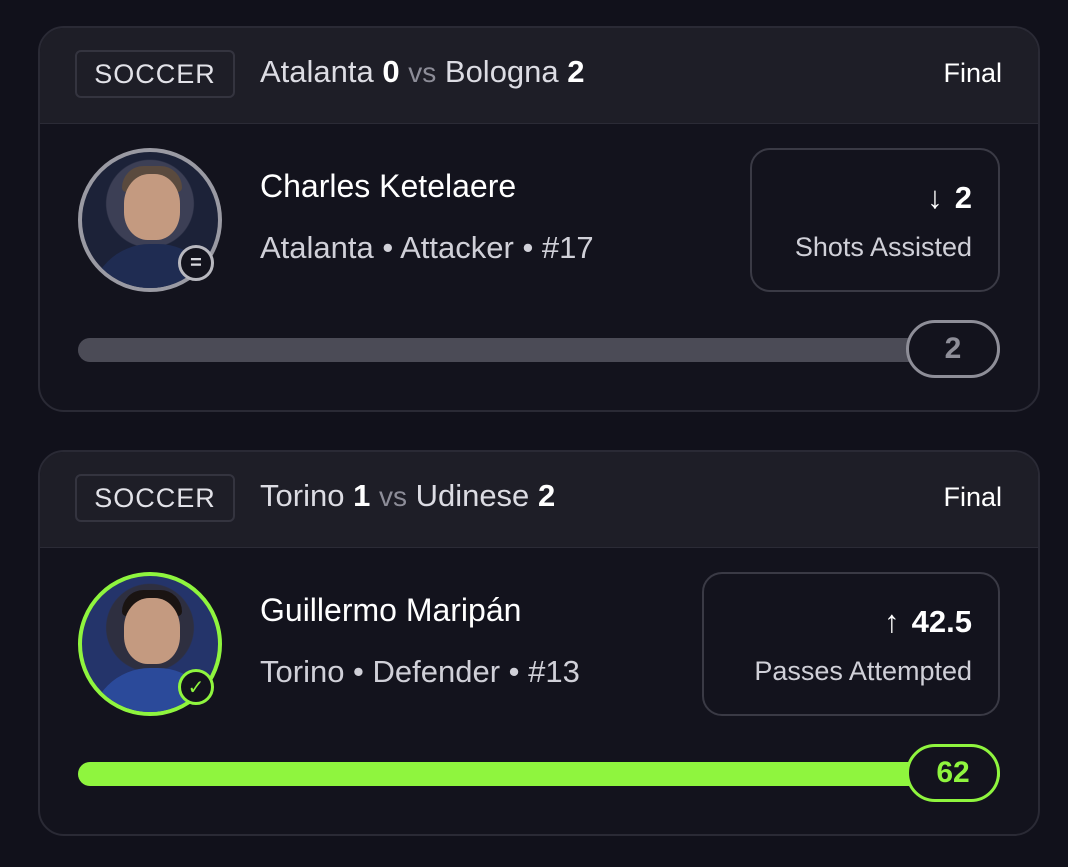 This screenshot has height=867, width=1068. Describe the element at coordinates (472, 495) in the screenshot. I see `away-team: Udinese` at that location.